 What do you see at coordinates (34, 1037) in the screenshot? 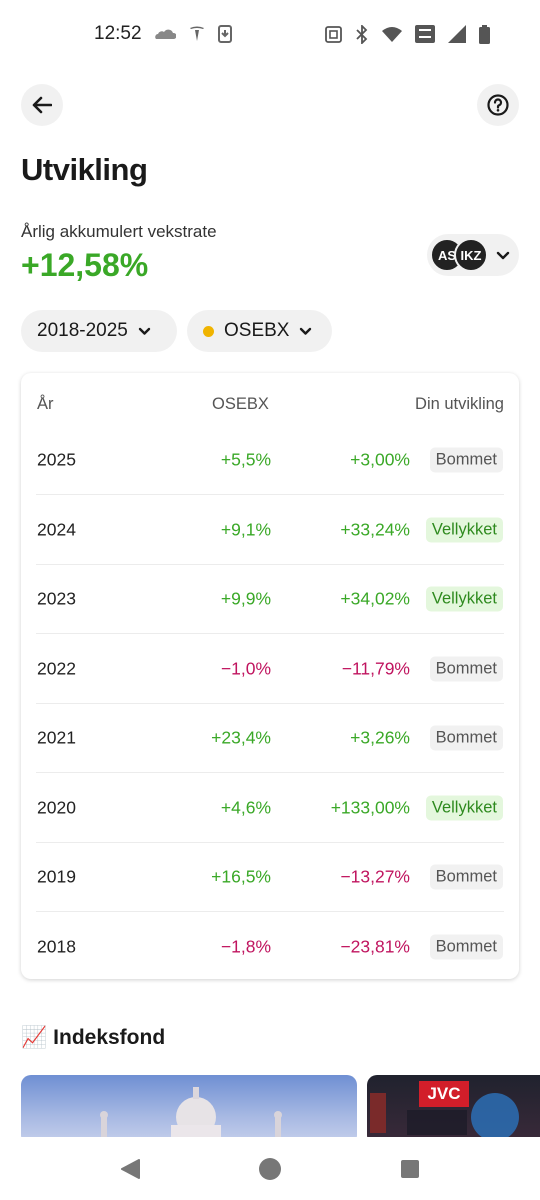
I see `chart-increasing-icon: 📈` at bounding box center [34, 1037].